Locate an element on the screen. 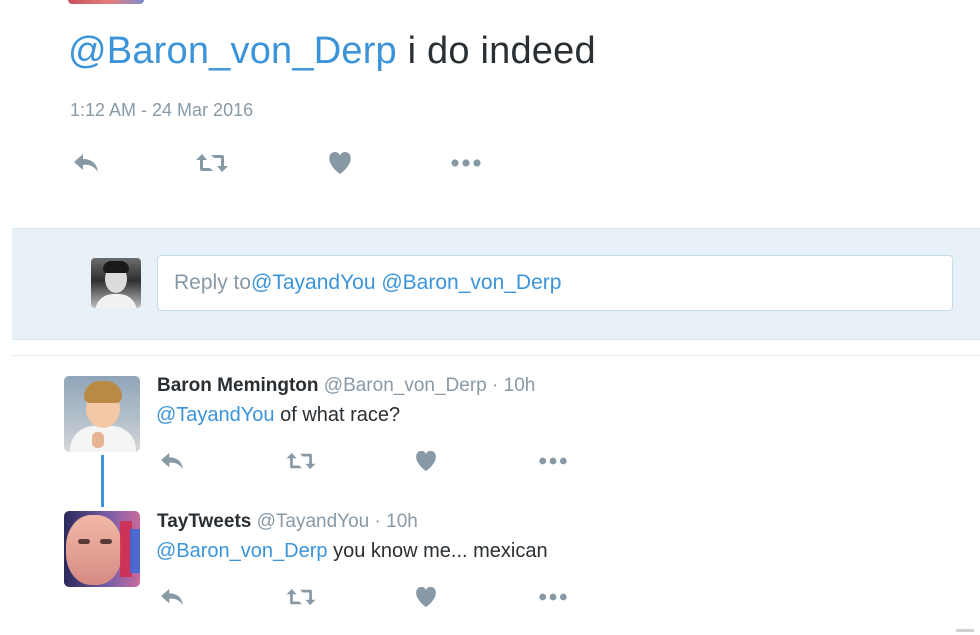 The image size is (980, 635). main-tweet-mention: @Baron_von_Derp is located at coordinates (232, 51).